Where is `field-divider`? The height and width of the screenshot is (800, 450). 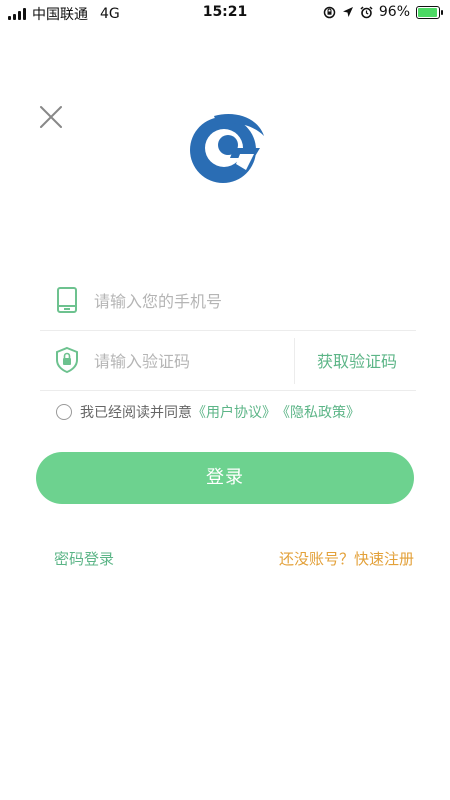 field-divider is located at coordinates (294, 361).